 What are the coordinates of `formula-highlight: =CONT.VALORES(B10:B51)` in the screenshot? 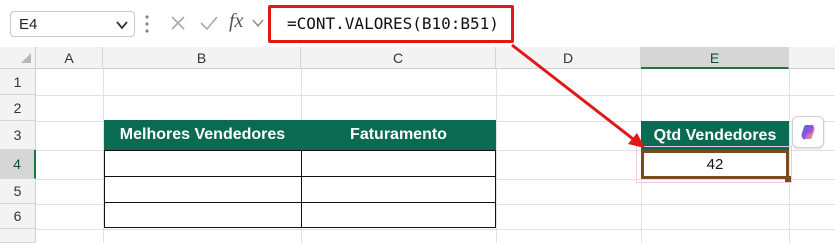 It's located at (391, 24).